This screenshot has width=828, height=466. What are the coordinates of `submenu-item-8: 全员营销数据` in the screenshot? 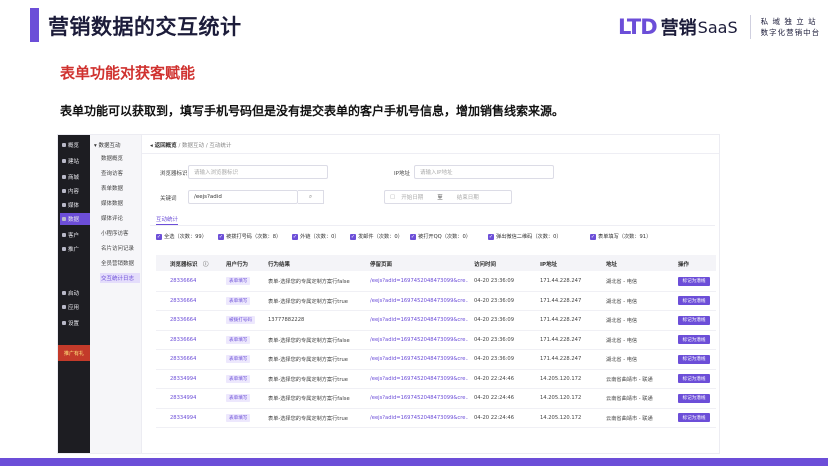 It's located at (120, 263).